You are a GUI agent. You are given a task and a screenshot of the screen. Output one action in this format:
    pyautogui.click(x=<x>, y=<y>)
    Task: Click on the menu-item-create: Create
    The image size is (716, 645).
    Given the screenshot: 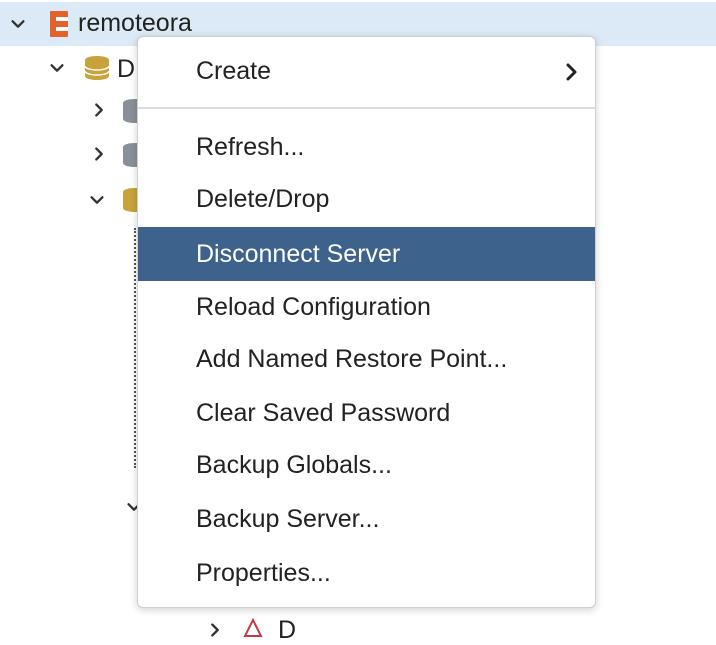 What is the action you would take?
    pyautogui.click(x=366, y=71)
    